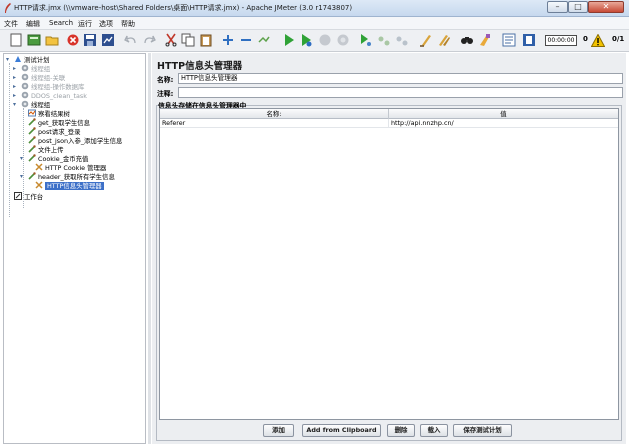 This screenshot has width=629, height=447. What do you see at coordinates (482, 430) in the screenshot?
I see `save-test-plan-button: 保存测试计划` at bounding box center [482, 430].